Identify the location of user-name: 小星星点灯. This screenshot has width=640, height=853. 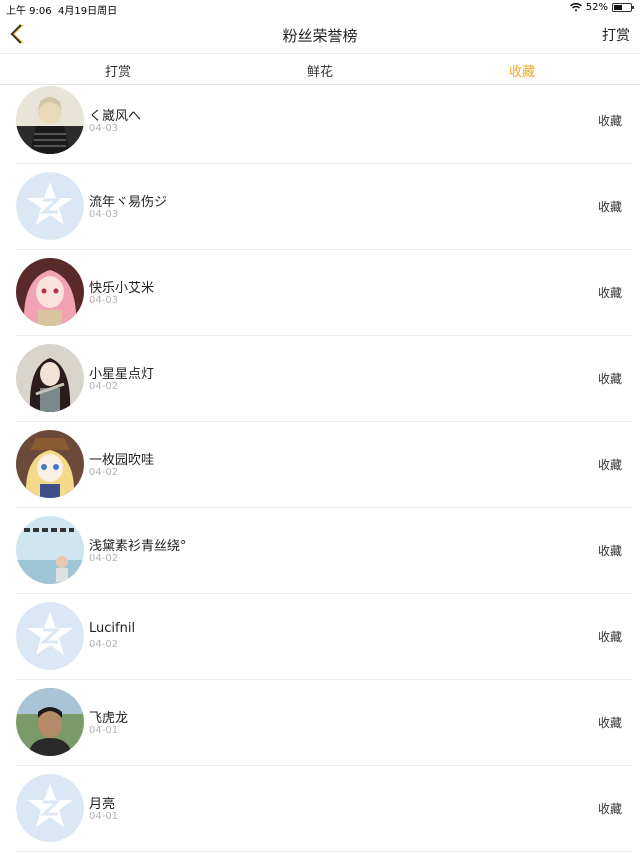
(122, 374).